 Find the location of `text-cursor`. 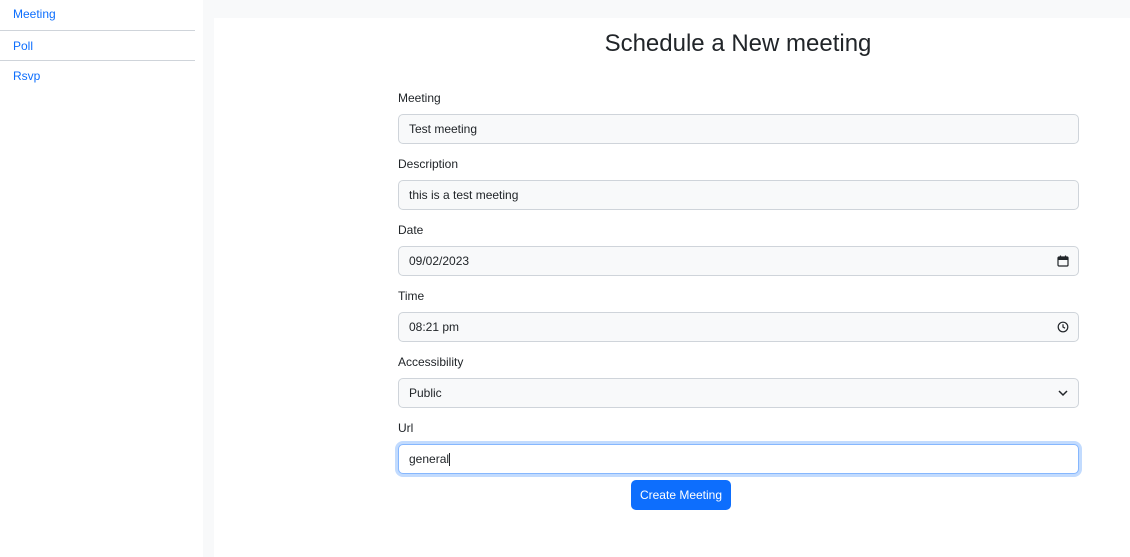

text-cursor is located at coordinates (450, 460).